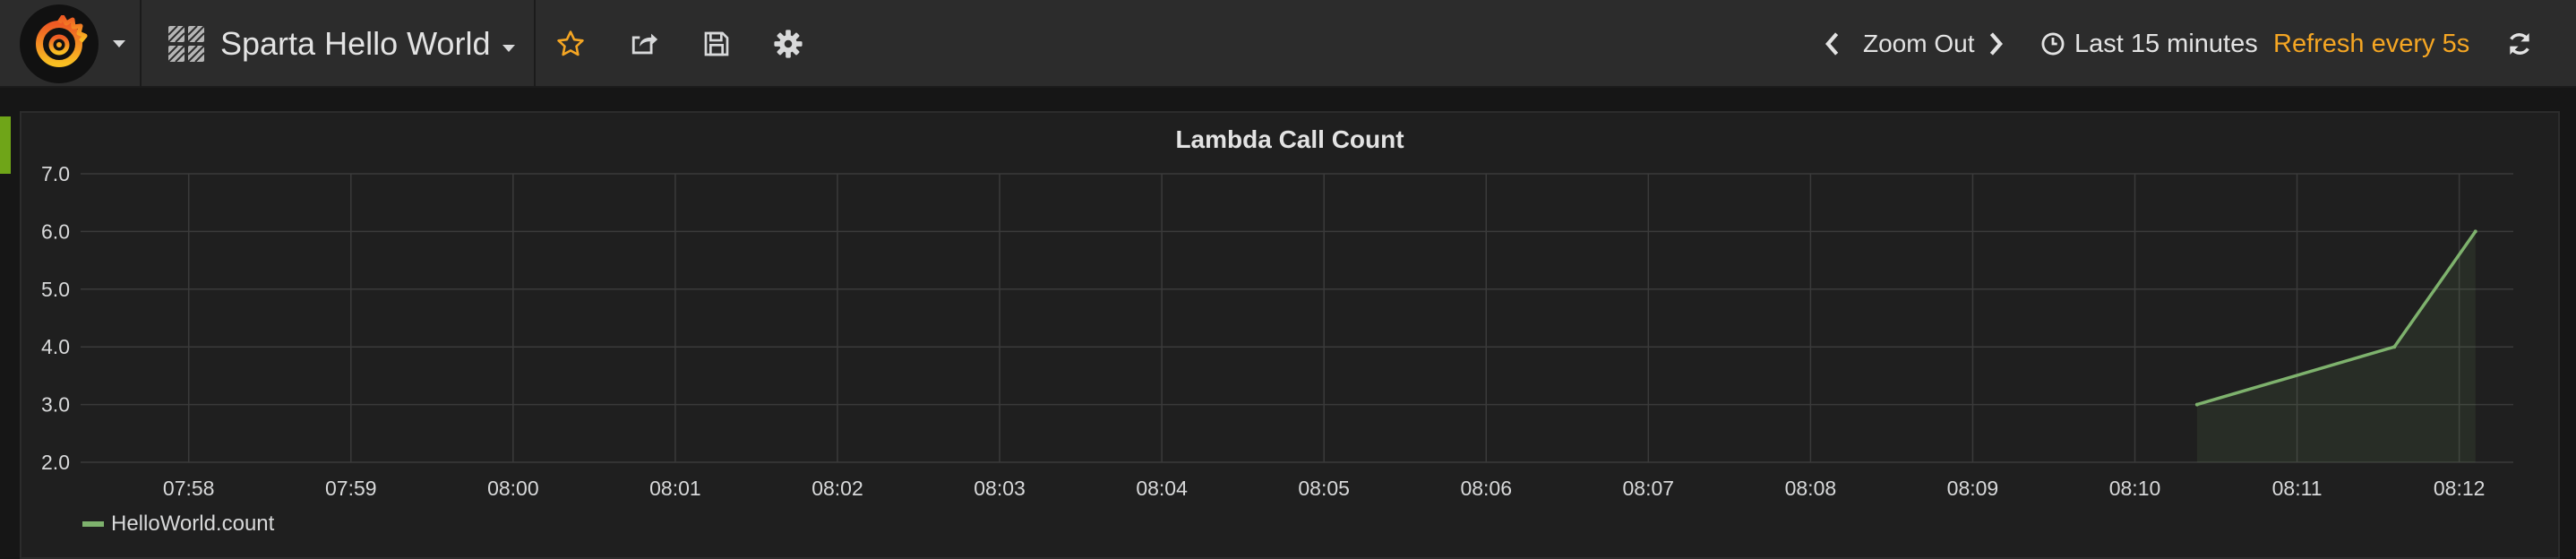 The width and height of the screenshot is (2576, 559). I want to click on legend-label: HelloWorld.count, so click(193, 524).